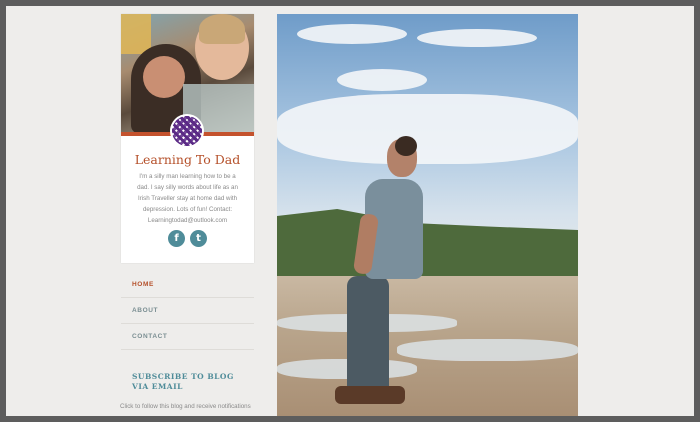 Image resolution: width=700 pixels, height=422 pixels. What do you see at coordinates (187, 285) in the screenshot?
I see `nav-item-home: HOME` at bounding box center [187, 285].